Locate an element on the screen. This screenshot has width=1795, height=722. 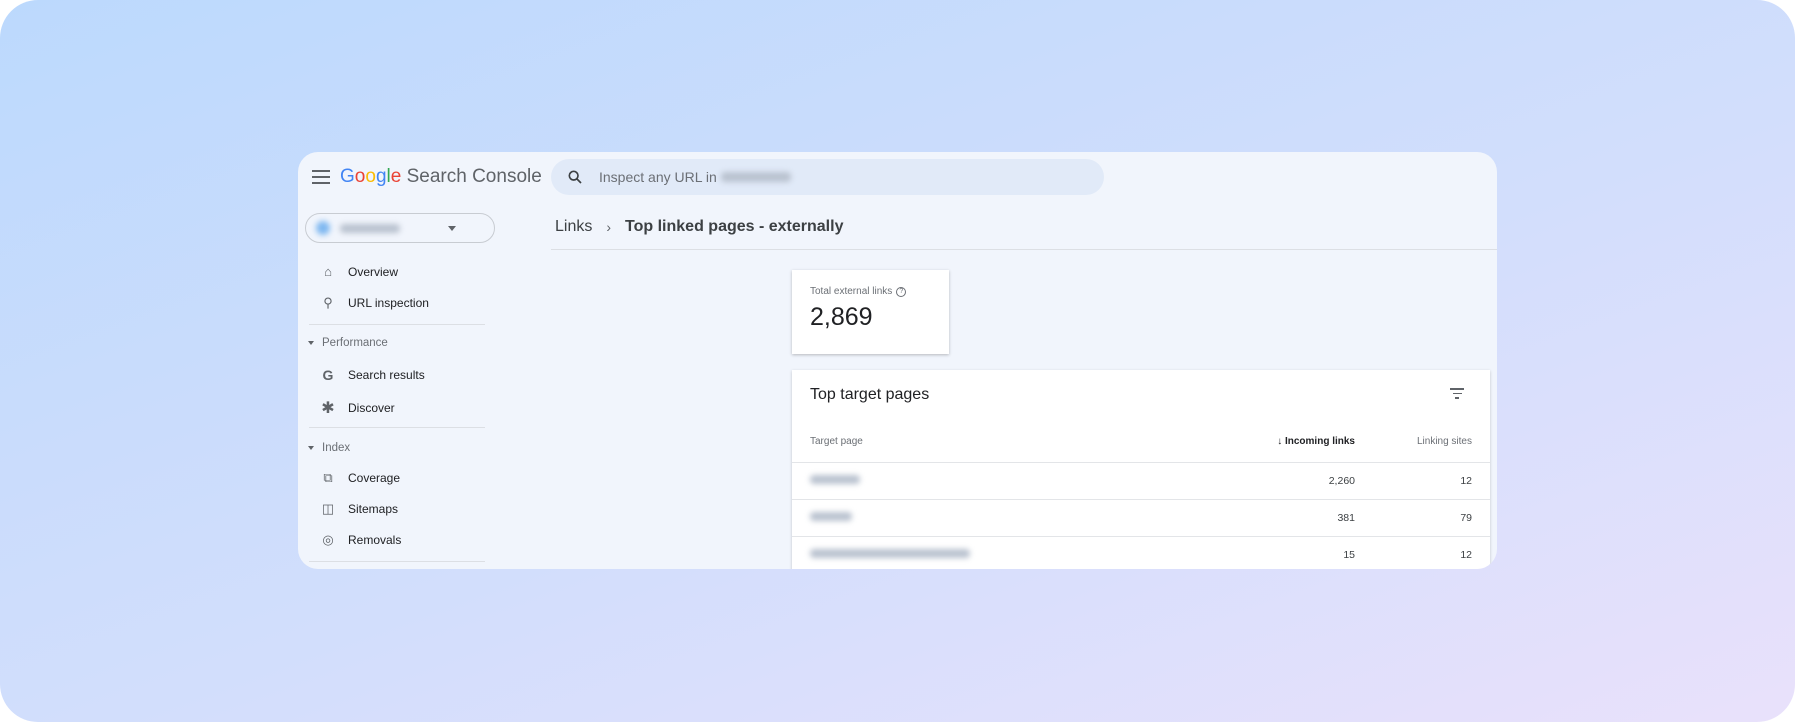
search-icon: ⚲ is located at coordinates (328, 302).